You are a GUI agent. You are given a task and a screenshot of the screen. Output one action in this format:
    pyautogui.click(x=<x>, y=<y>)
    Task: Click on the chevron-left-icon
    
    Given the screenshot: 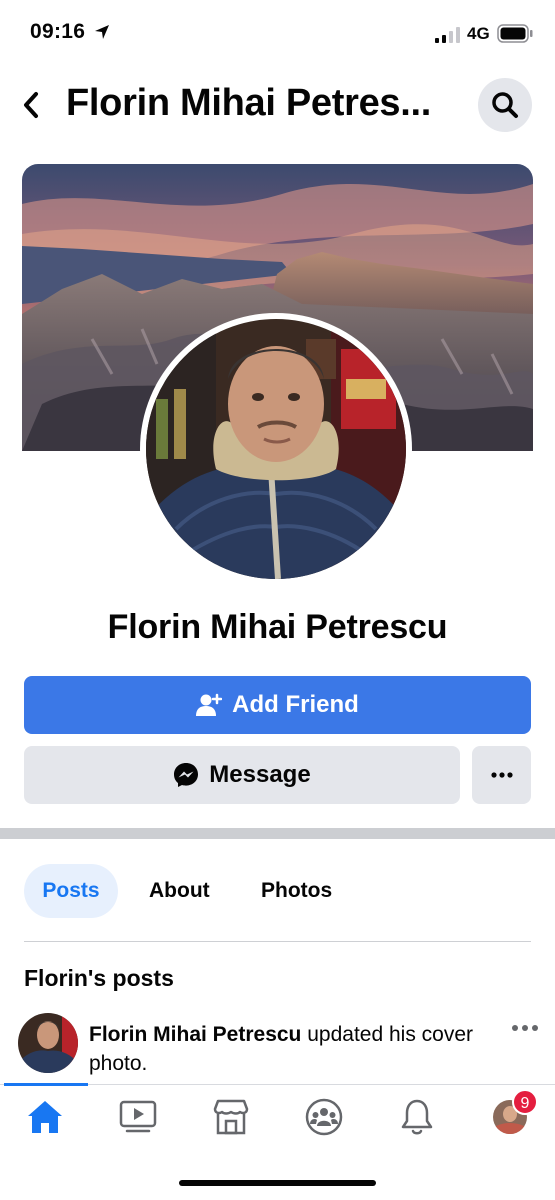 What is the action you would take?
    pyautogui.click(x=31, y=105)
    